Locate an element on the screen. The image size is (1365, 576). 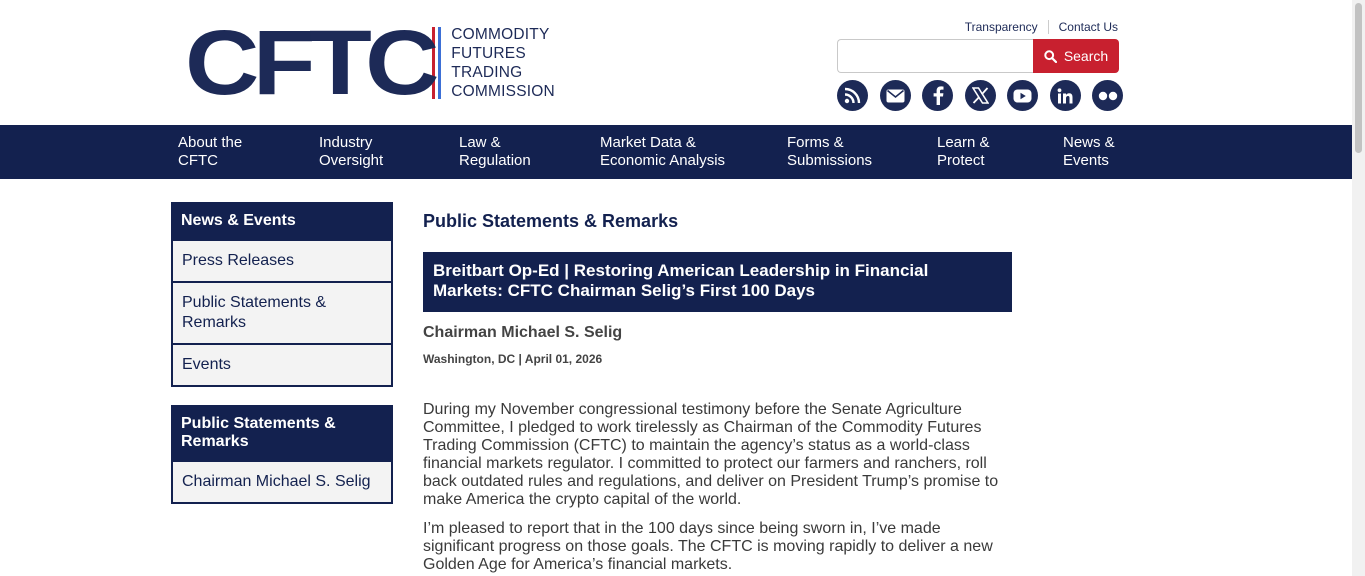
search-button: Search is located at coordinates (1076, 56).